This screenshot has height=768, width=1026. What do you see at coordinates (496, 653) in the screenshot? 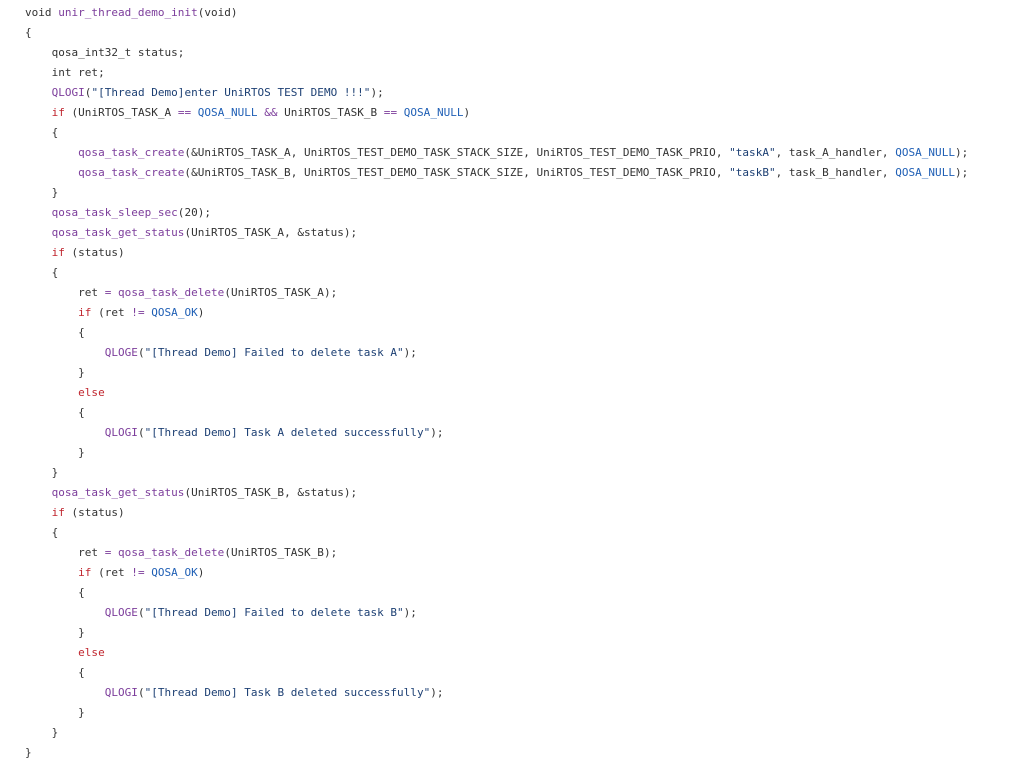
I see `code-line: else` at bounding box center [496, 653].